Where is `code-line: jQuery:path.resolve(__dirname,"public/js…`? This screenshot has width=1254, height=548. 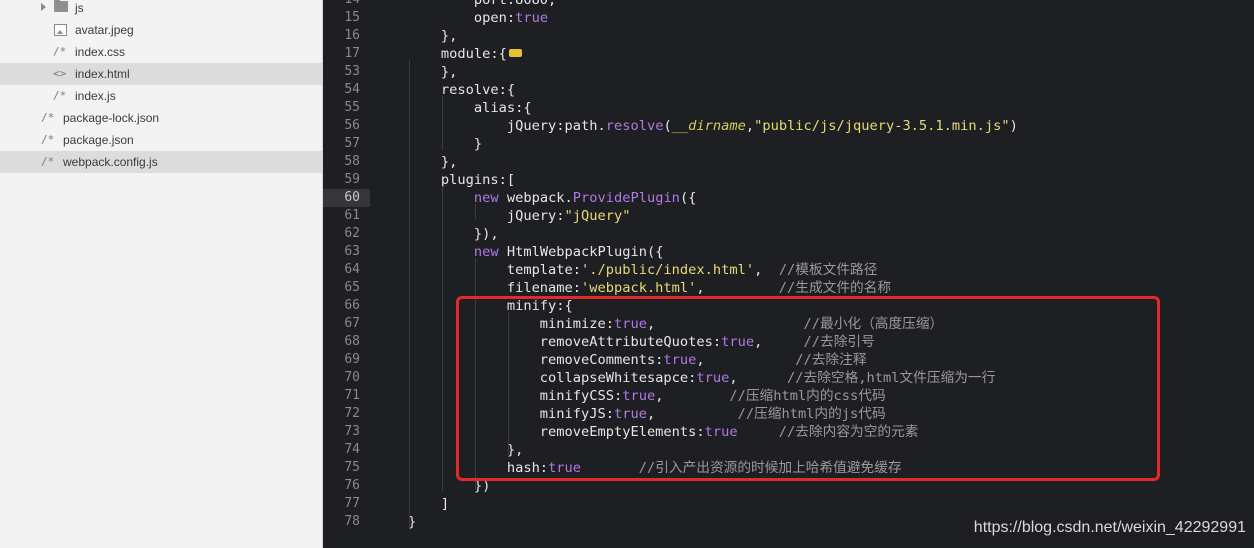
code-line: jQuery:path.resolve(__dirname,"public/js… is located at coordinates (696, 126).